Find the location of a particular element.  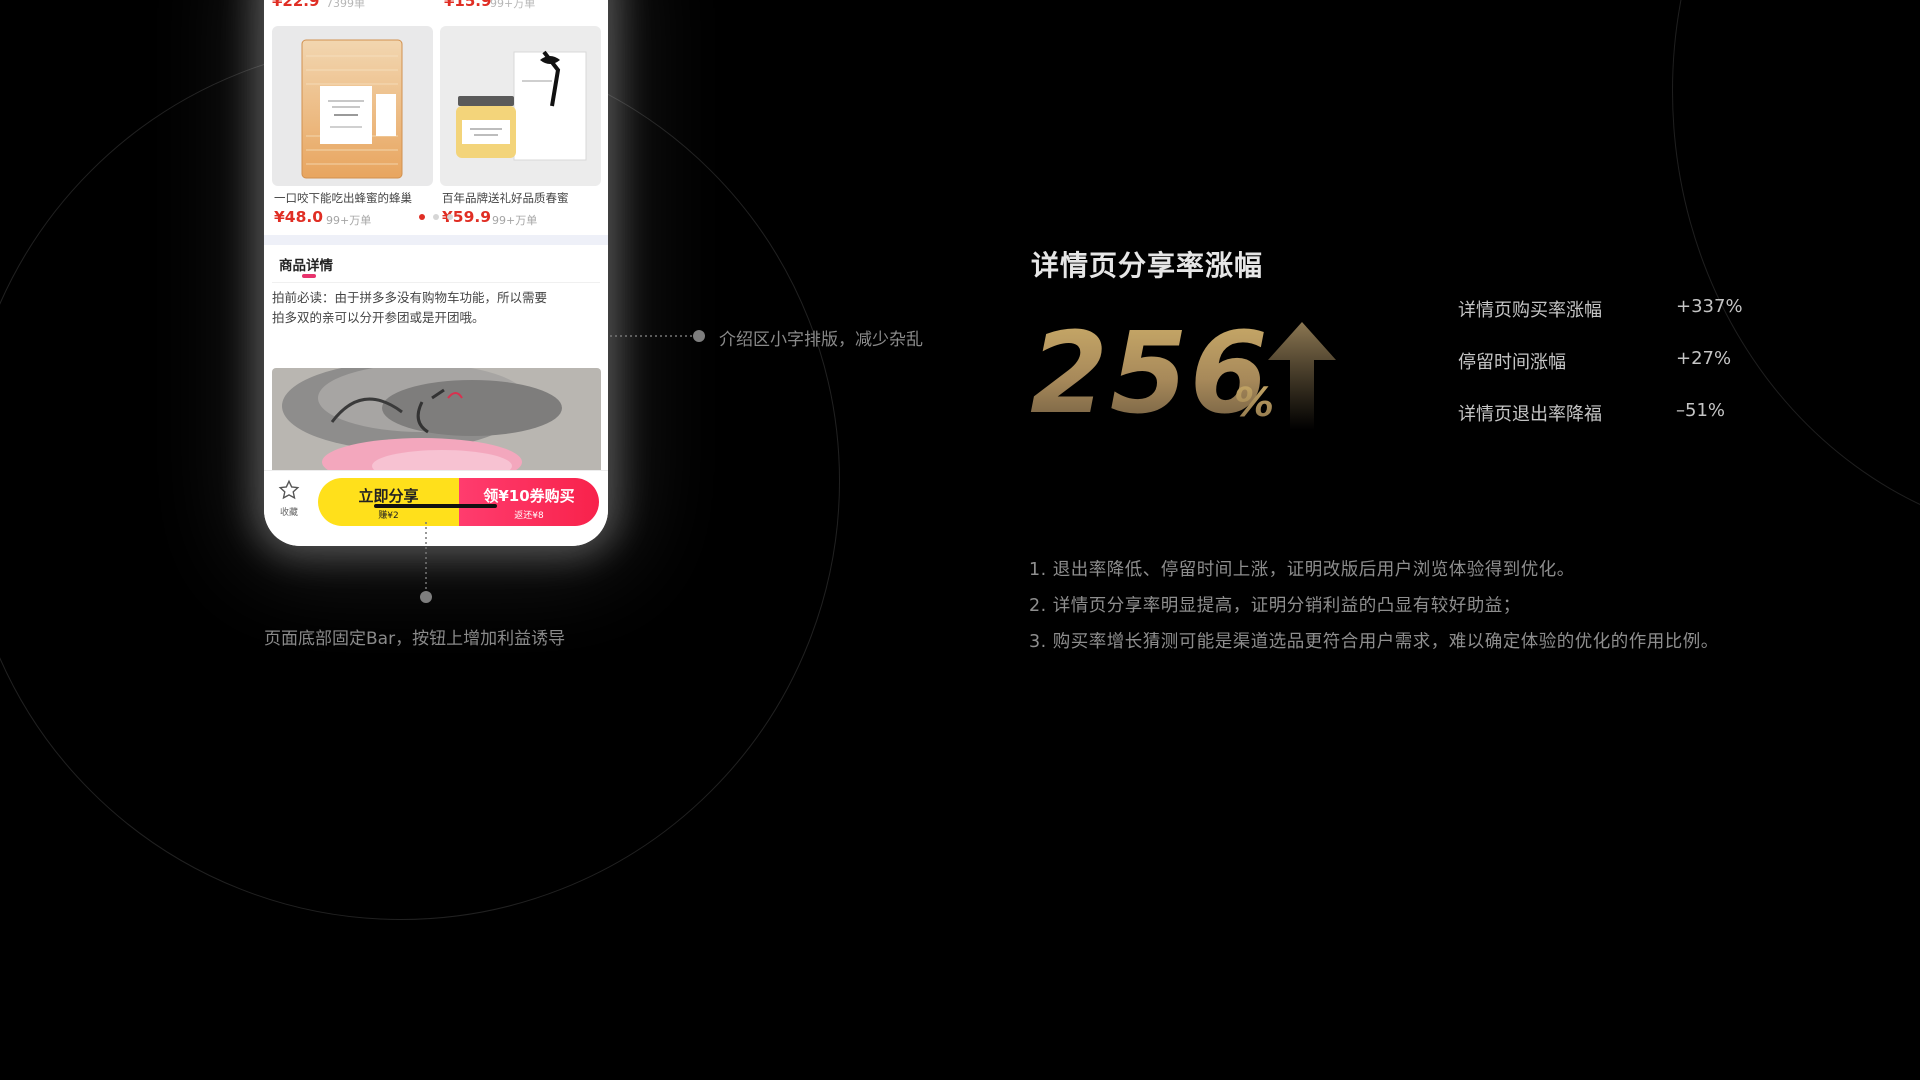

stat-value-purchase-rate: +337% is located at coordinates (1709, 306).